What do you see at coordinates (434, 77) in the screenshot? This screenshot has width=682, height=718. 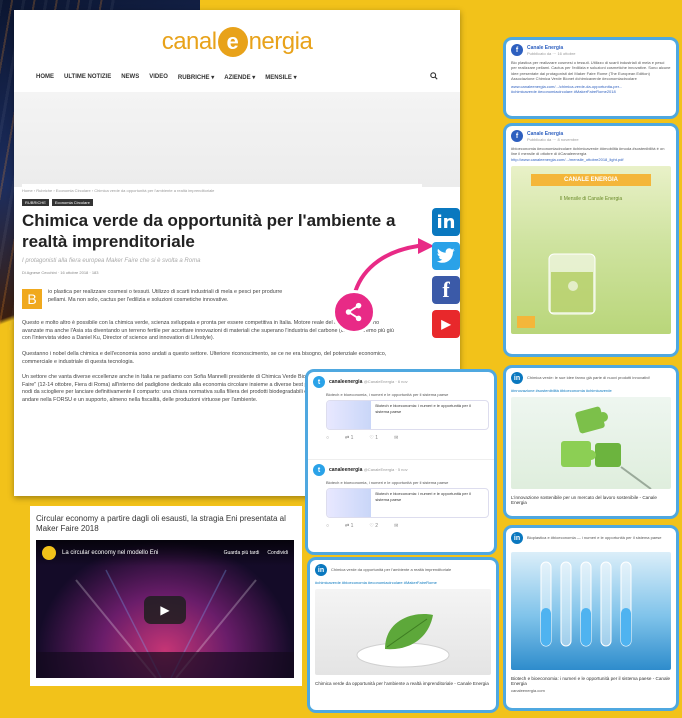 I see `search-icon` at bounding box center [434, 77].